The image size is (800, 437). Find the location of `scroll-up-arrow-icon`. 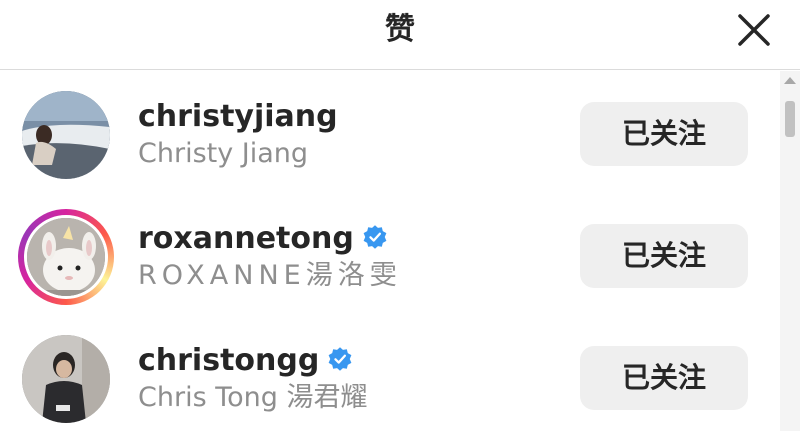

scroll-up-arrow-icon is located at coordinates (790, 80).